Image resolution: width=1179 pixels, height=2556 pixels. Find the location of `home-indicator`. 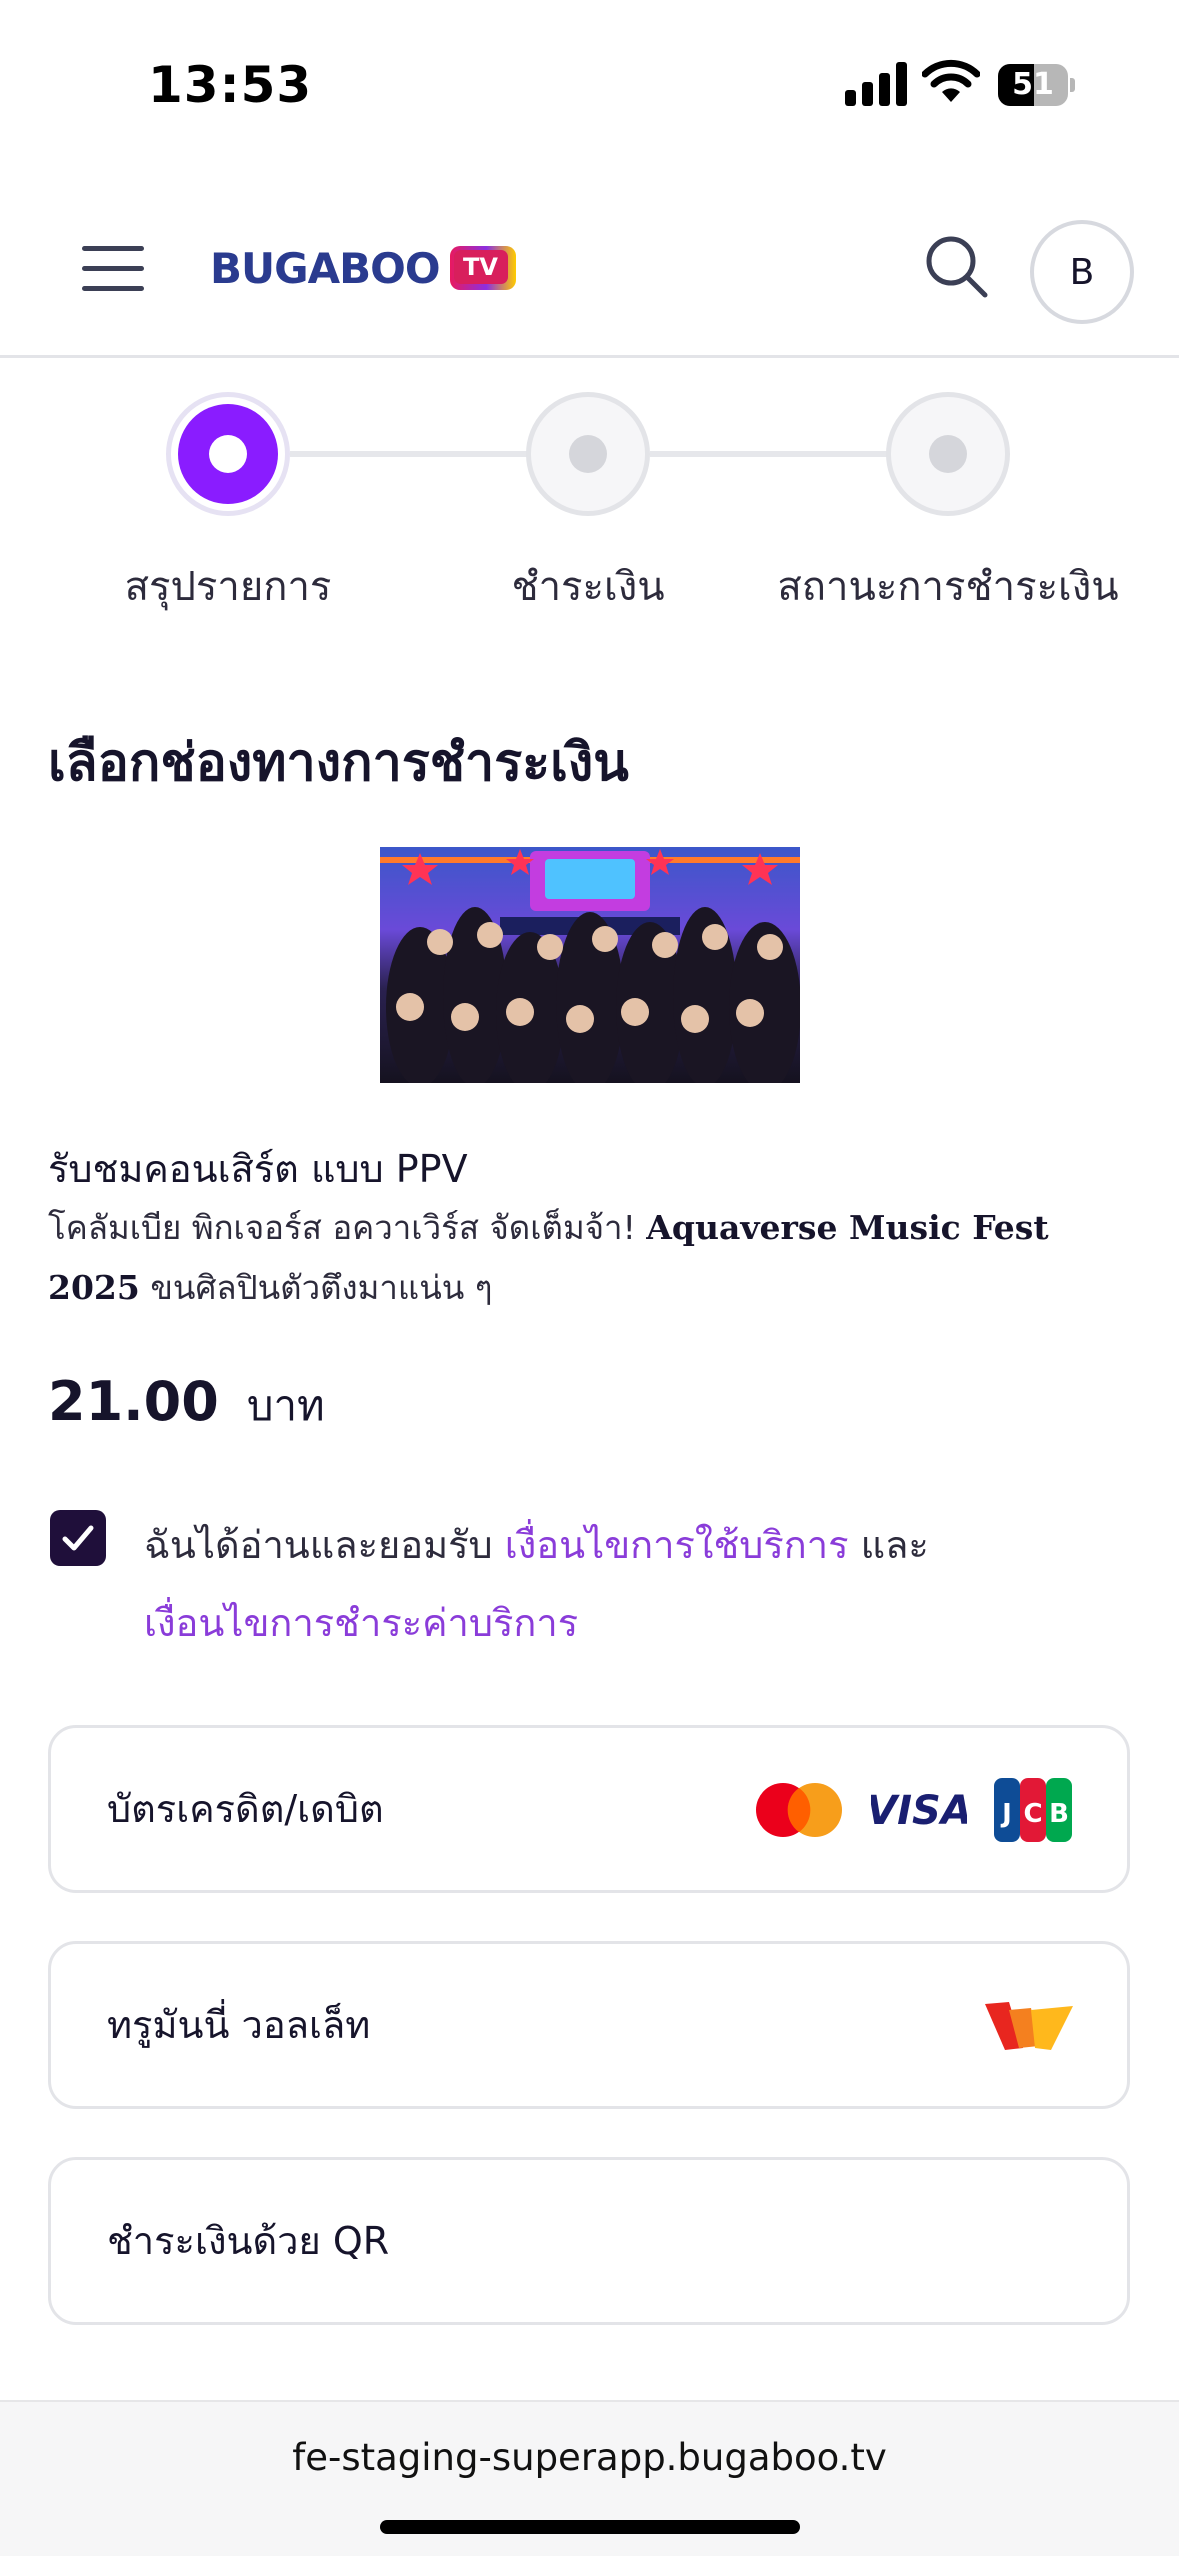

home-indicator is located at coordinates (590, 2527).